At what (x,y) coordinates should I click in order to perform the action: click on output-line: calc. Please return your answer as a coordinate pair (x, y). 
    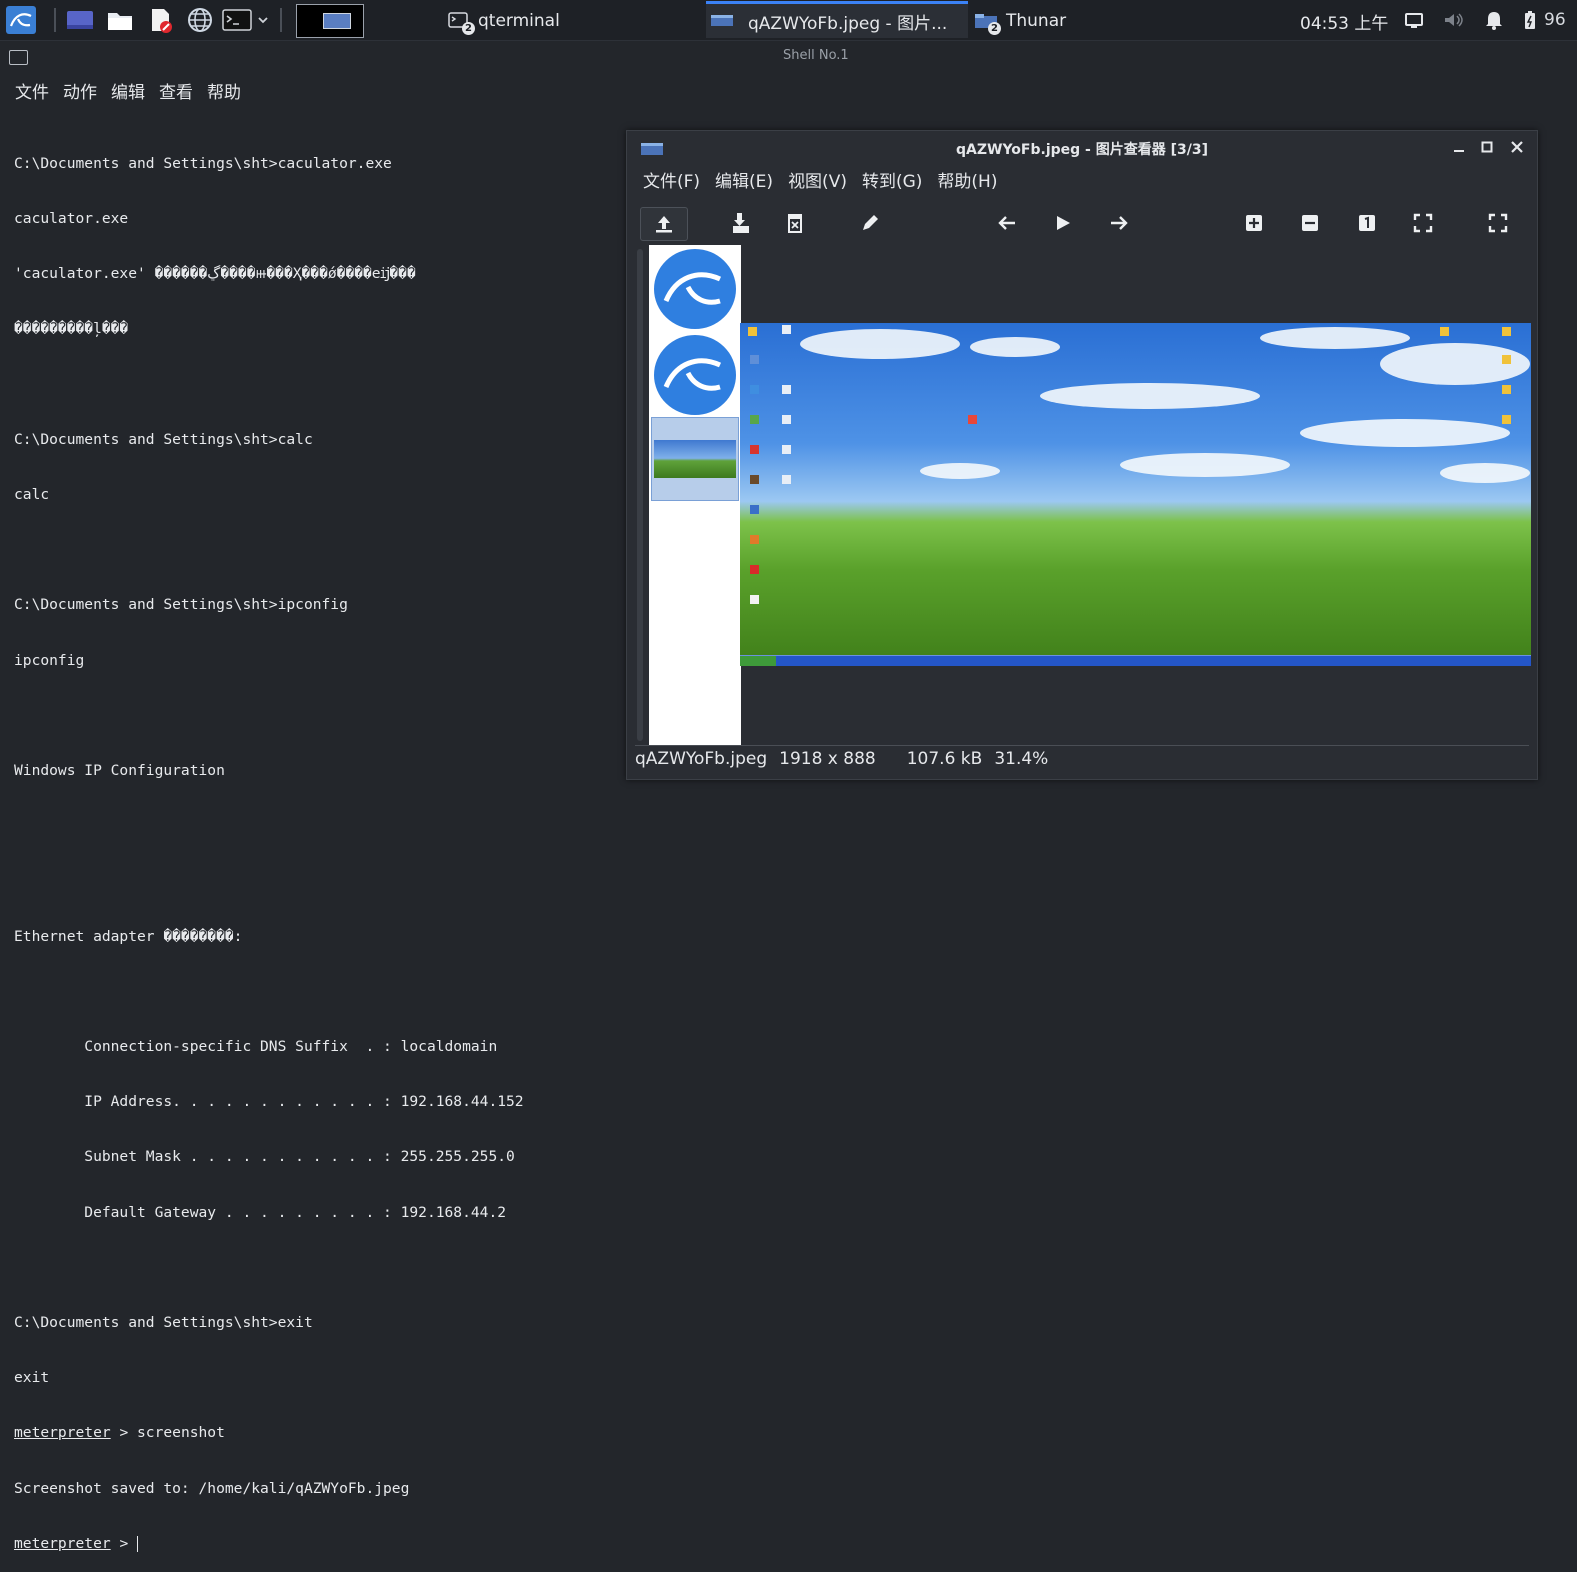
    Looking at the image, I should click on (32, 495).